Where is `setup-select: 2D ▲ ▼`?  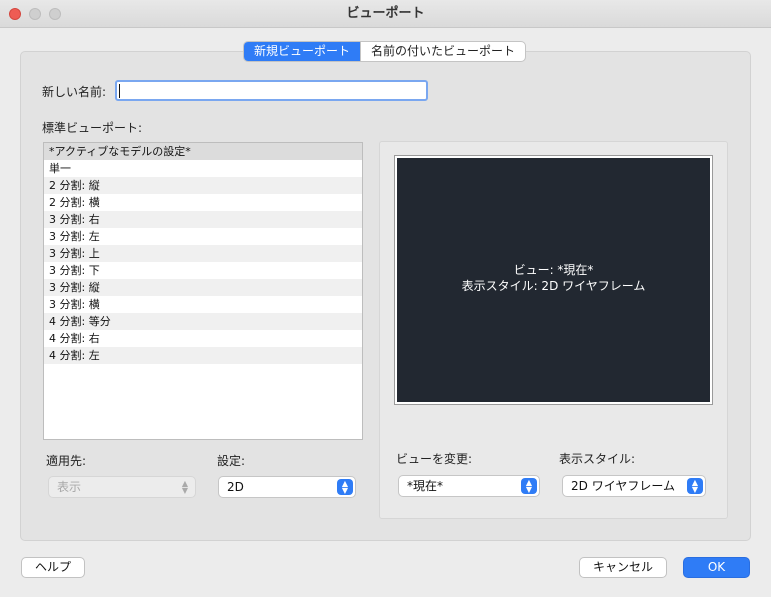
setup-select: 2D ▲ ▼ is located at coordinates (287, 487).